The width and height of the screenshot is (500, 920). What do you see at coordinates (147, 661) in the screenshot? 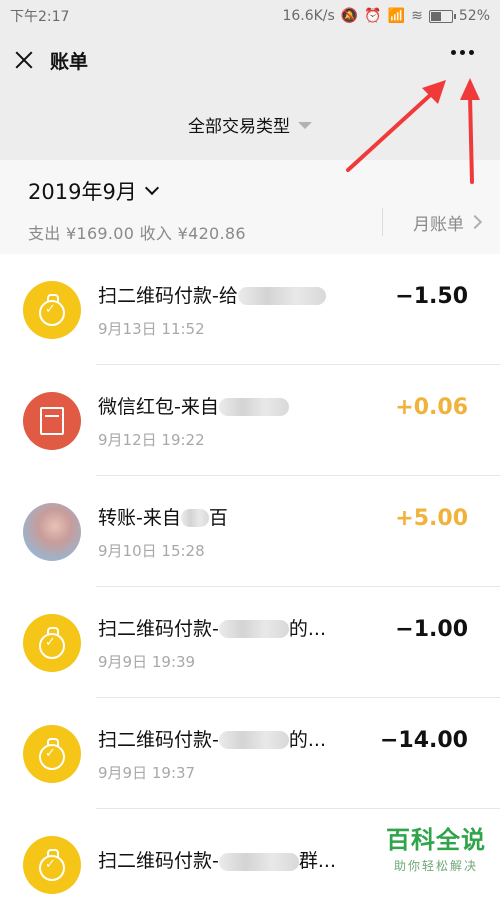
I see `transaction-time: 9月9日 19:39` at bounding box center [147, 661].